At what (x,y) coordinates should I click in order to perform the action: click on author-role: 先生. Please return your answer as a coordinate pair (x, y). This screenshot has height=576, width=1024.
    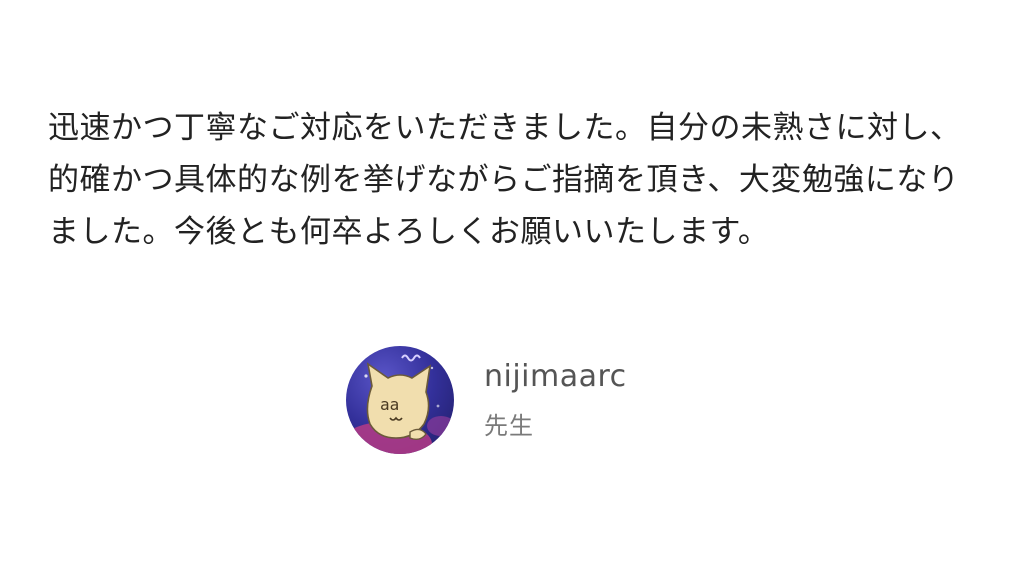
    Looking at the image, I should click on (509, 426).